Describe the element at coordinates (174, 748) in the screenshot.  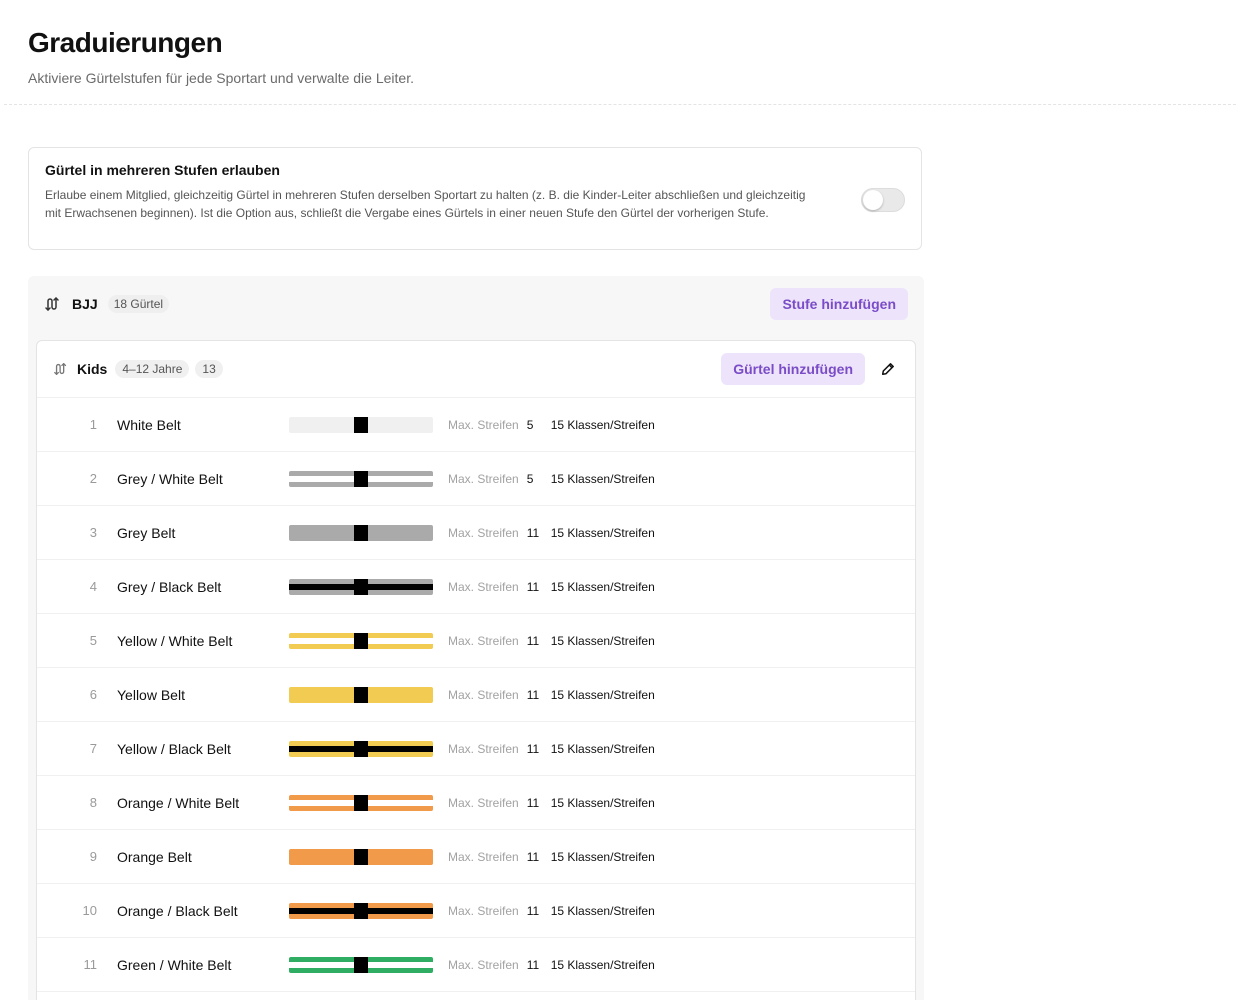
I see `belt-name: Yellow / Black Belt` at that location.